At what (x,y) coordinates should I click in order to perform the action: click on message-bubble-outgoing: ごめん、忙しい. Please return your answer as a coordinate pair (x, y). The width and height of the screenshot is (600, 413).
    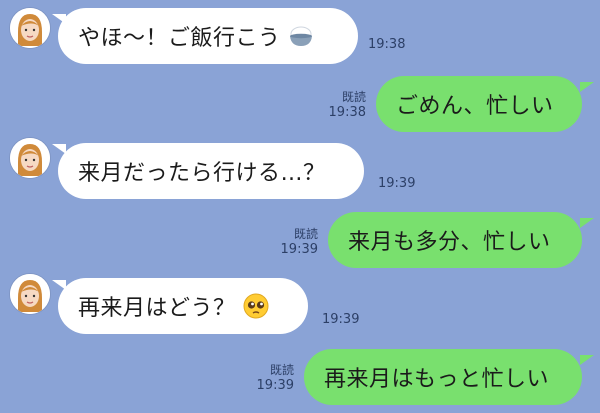
    Looking at the image, I should click on (479, 104).